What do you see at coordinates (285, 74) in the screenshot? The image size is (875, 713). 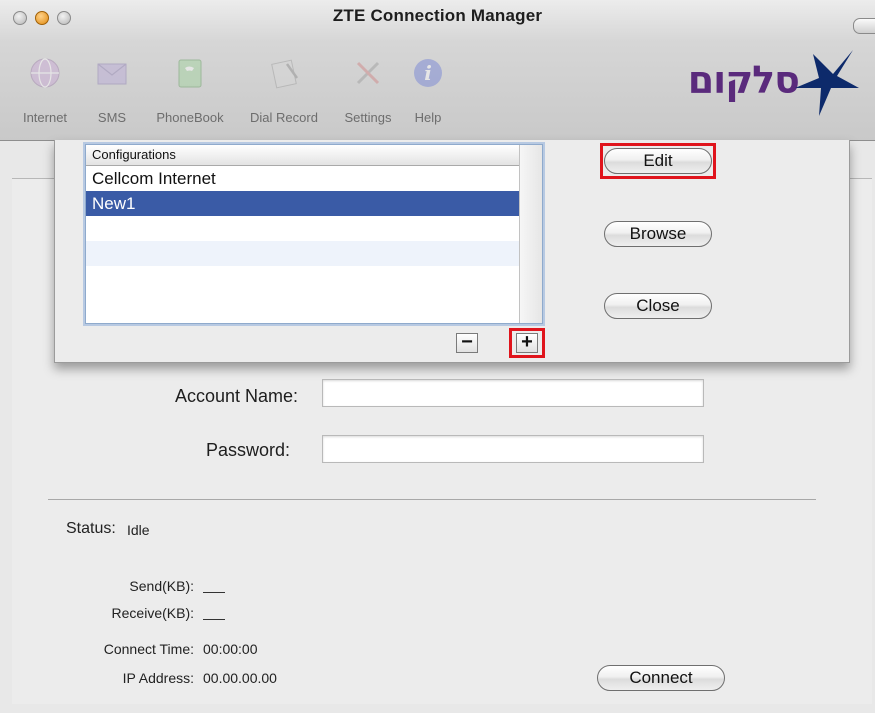 I see `notepad-icon` at bounding box center [285, 74].